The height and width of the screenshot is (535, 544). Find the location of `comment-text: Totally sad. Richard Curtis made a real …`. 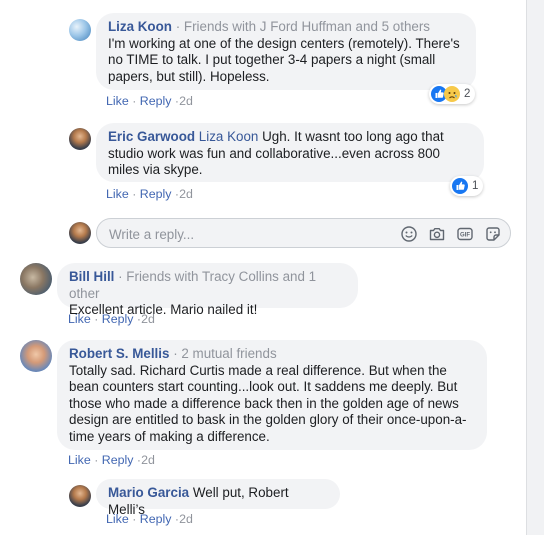

comment-text: Totally sad. Richard Curtis made a real … is located at coordinates (268, 403).